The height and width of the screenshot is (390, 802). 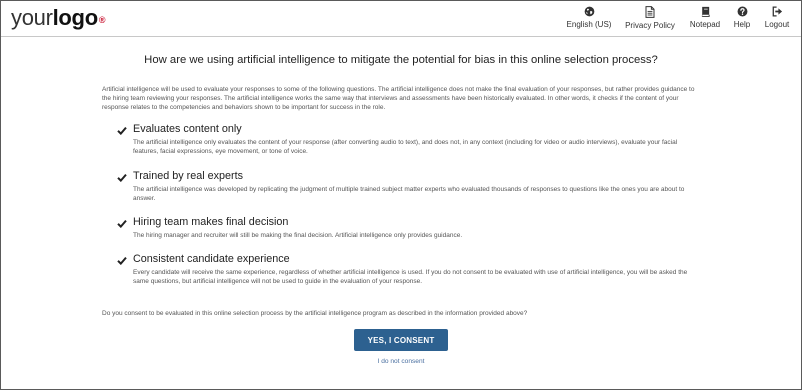 I want to click on feature-title: Evaluates content only, so click(x=187, y=129).